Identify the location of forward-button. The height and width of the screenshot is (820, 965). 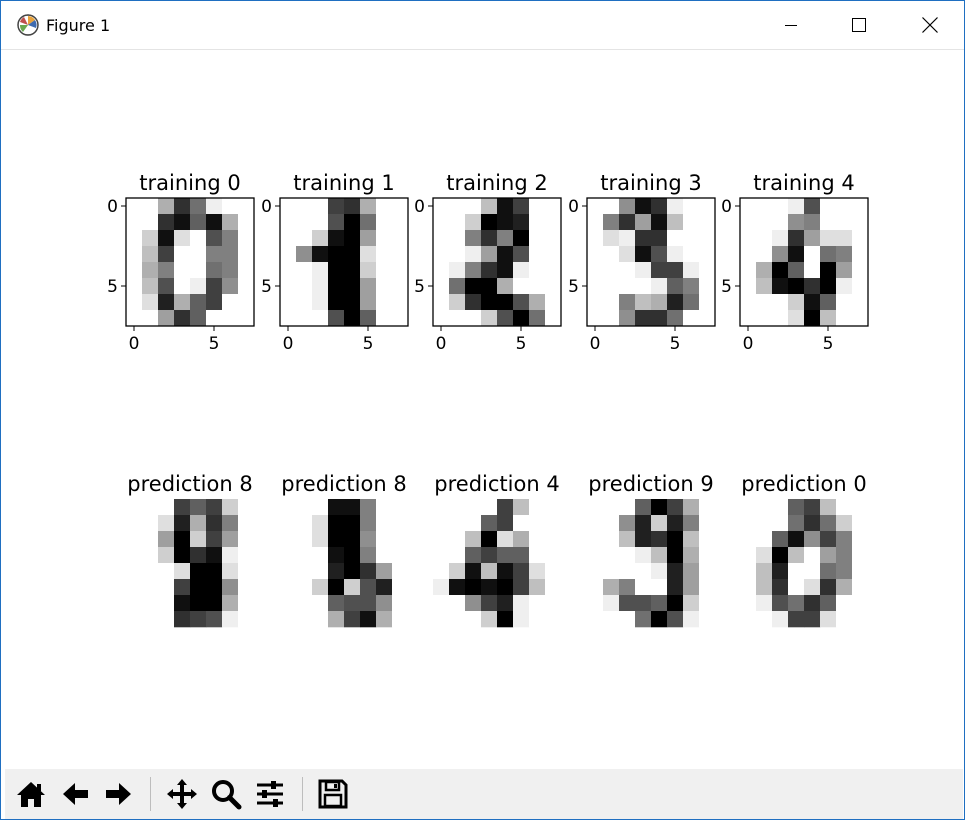
(119, 794).